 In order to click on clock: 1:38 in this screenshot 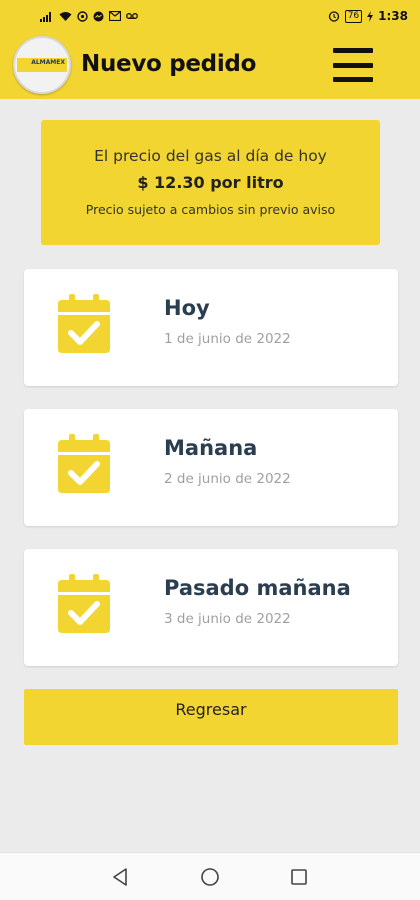, I will do `click(393, 16)`.